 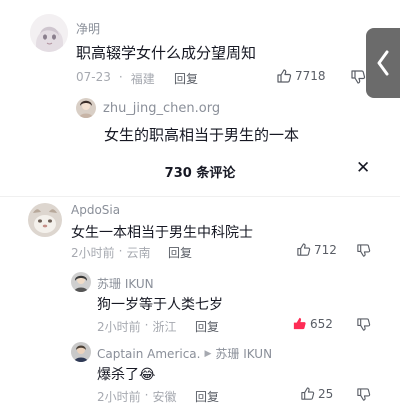 What do you see at coordinates (125, 283) in the screenshot?
I see `comment-author: 苏珊 IKUN` at bounding box center [125, 283].